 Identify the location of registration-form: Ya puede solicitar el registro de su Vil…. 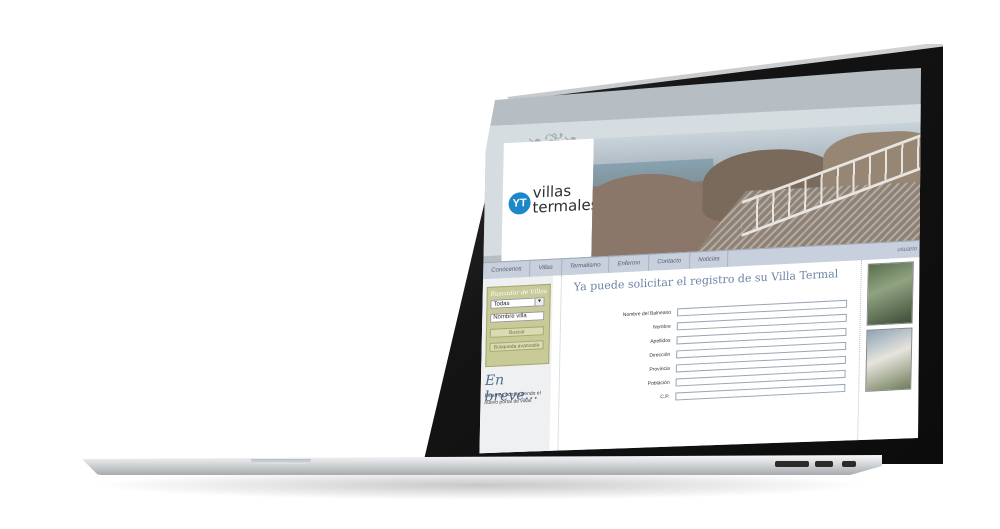
(709, 357).